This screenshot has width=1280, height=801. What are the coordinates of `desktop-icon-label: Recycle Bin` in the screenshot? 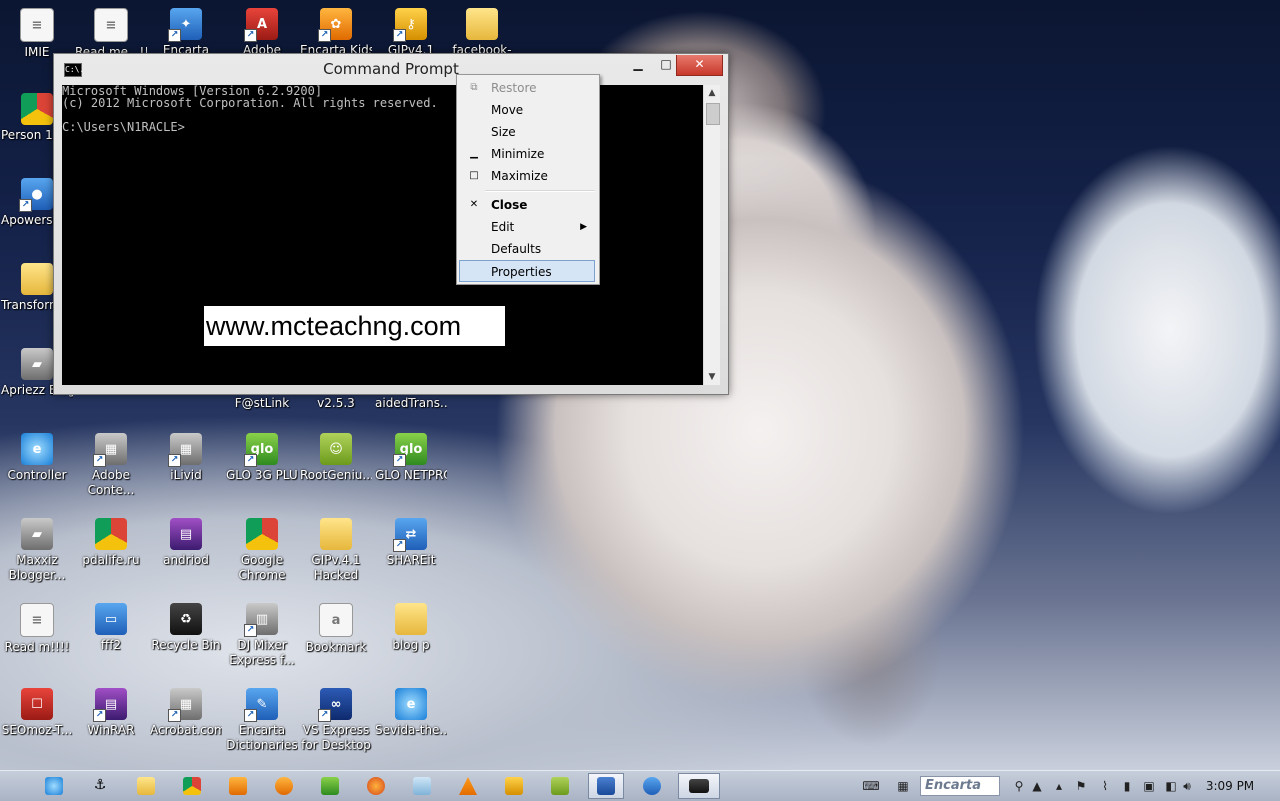 It's located at (186, 645).